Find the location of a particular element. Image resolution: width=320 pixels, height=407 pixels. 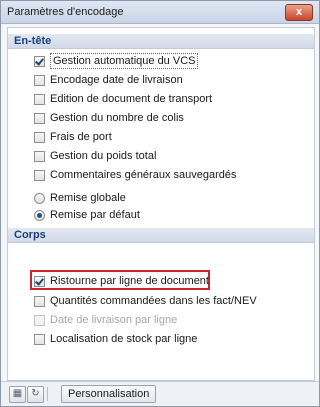

checkbox-row: Gestion du poids total is located at coordinates (95, 156).